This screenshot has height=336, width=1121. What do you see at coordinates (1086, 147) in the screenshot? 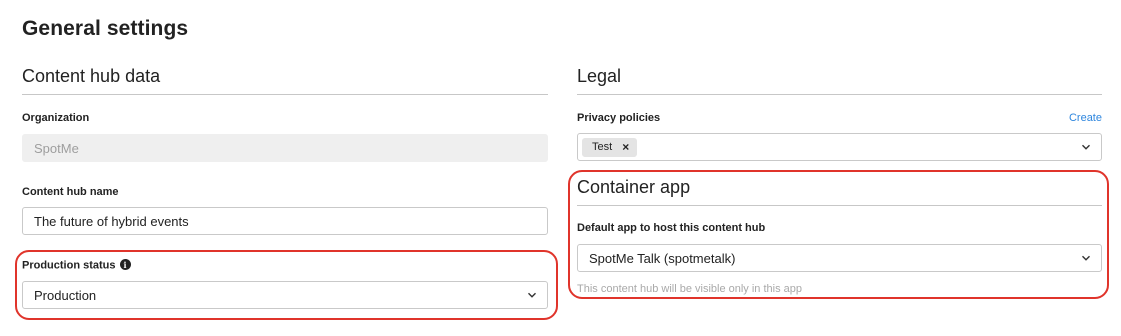
I see `chevron-down-icon` at bounding box center [1086, 147].